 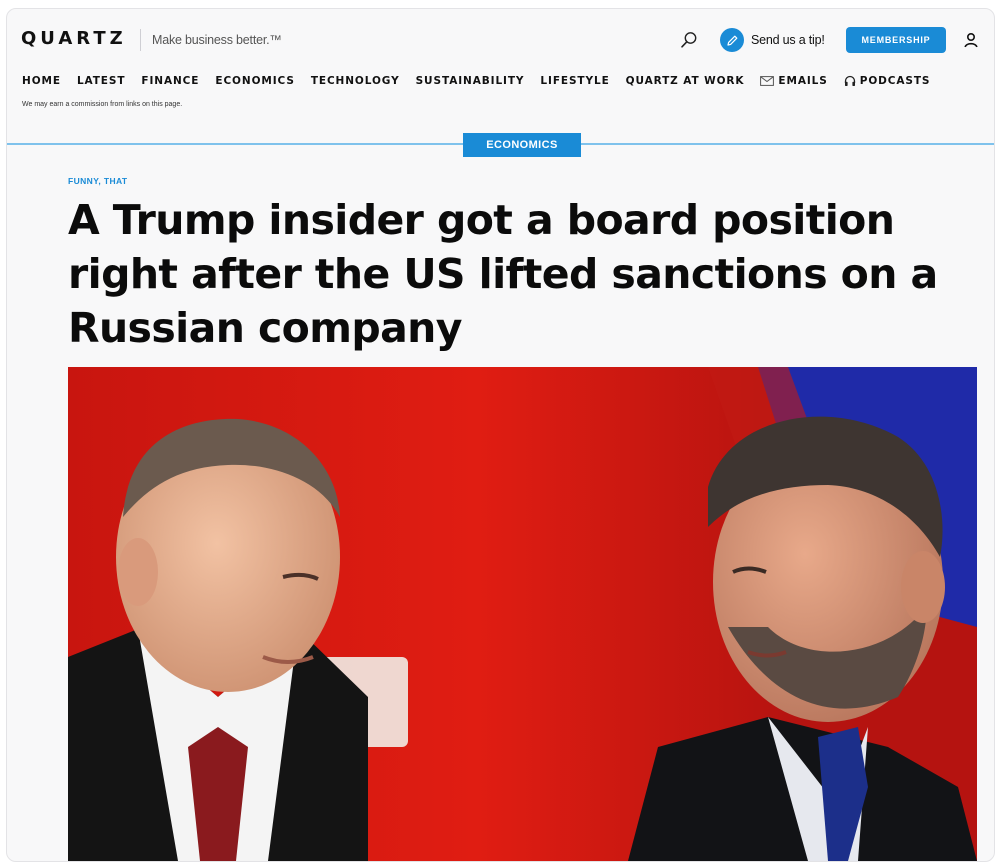 I want to click on envelope-icon, so click(x=767, y=81).